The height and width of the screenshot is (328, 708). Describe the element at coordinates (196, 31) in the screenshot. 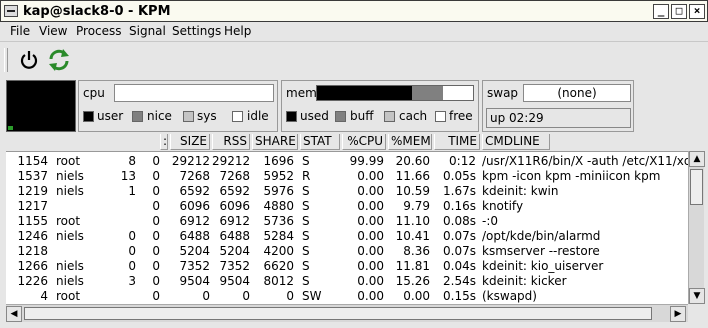

I see `menu-settings: Settings` at that location.